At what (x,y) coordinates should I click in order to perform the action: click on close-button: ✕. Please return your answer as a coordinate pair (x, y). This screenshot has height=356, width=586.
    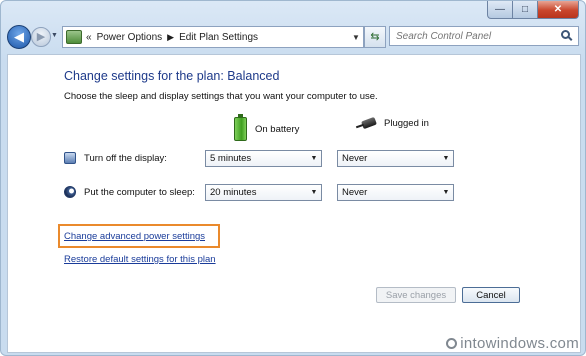
    Looking at the image, I should click on (558, 10).